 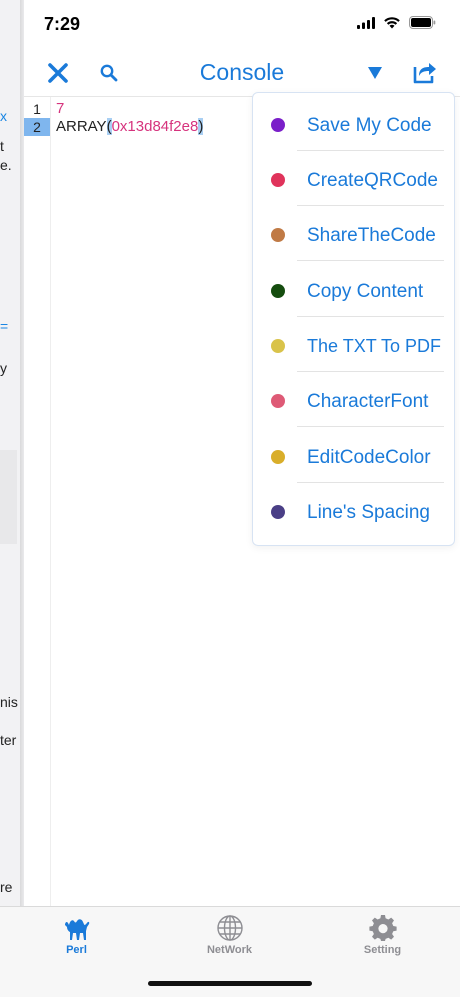 What do you see at coordinates (372, 180) in the screenshot?
I see `menu-item-label: CreateQRCode` at bounding box center [372, 180].